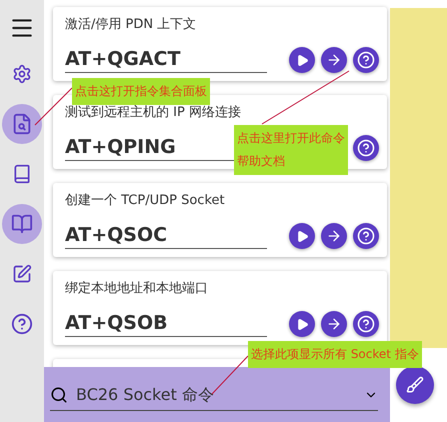 Image resolution: width=447 pixels, height=422 pixels. What do you see at coordinates (230, 375) in the screenshot?
I see `leader-line` at bounding box center [230, 375].